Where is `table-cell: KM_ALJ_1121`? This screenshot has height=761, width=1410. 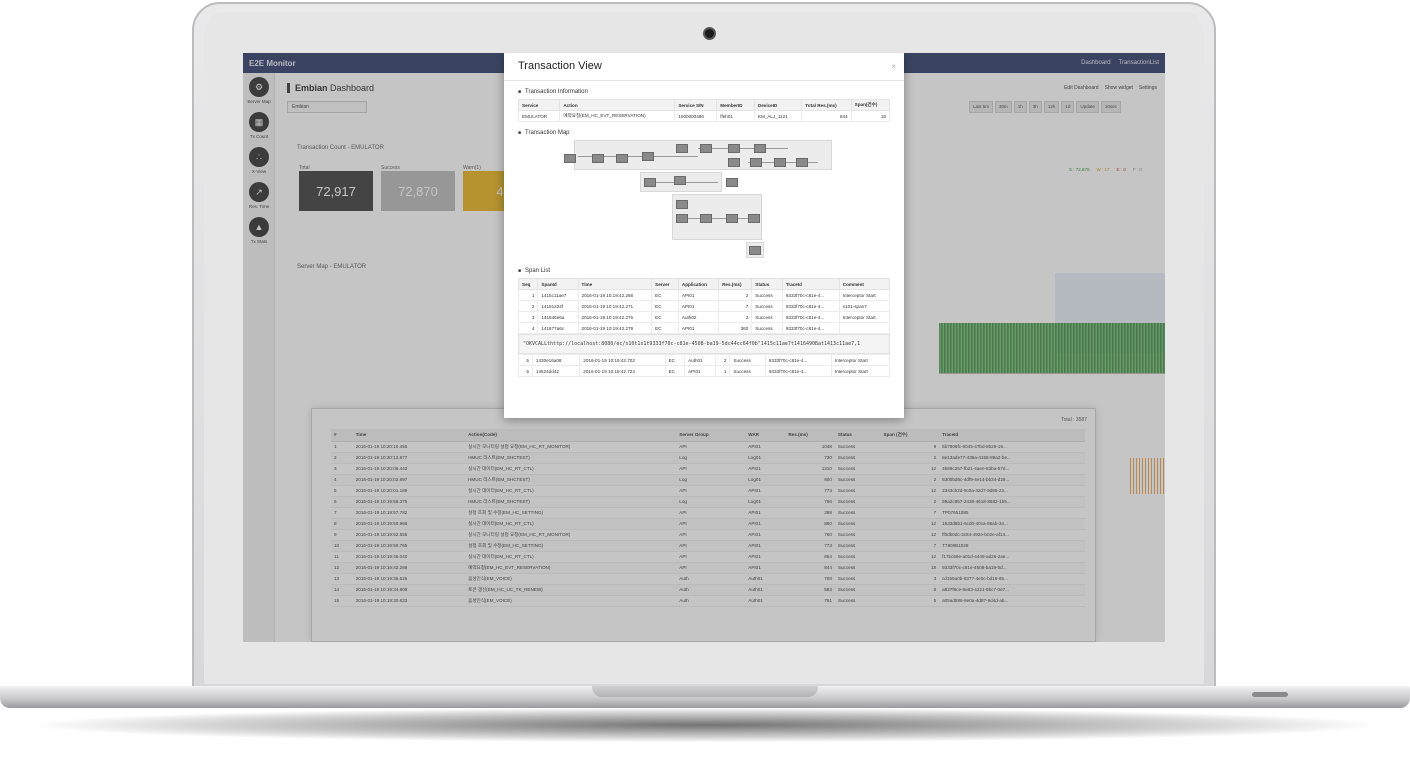
table-cell: KM_ALJ_1121 is located at coordinates (778, 116).